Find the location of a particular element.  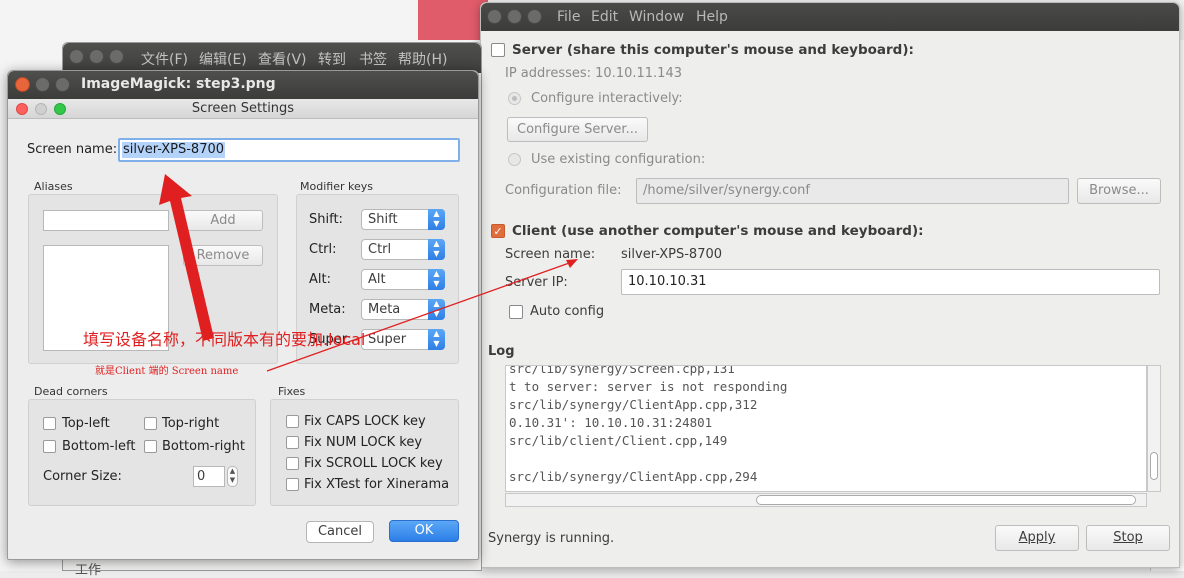

annotation-sub-note: 就是Client 端的 Screen name is located at coordinates (167, 371).